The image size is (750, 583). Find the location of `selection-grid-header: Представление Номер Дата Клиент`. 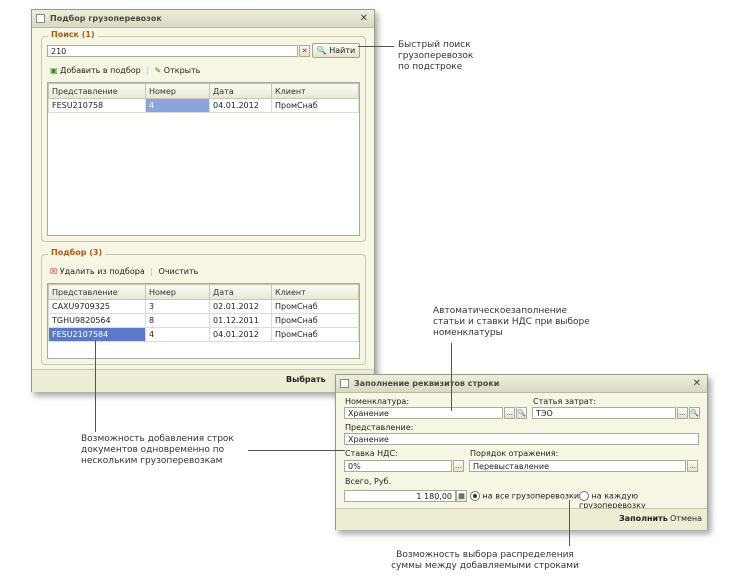

selection-grid-header: Представление Номер Дата Клиент is located at coordinates (203, 292).